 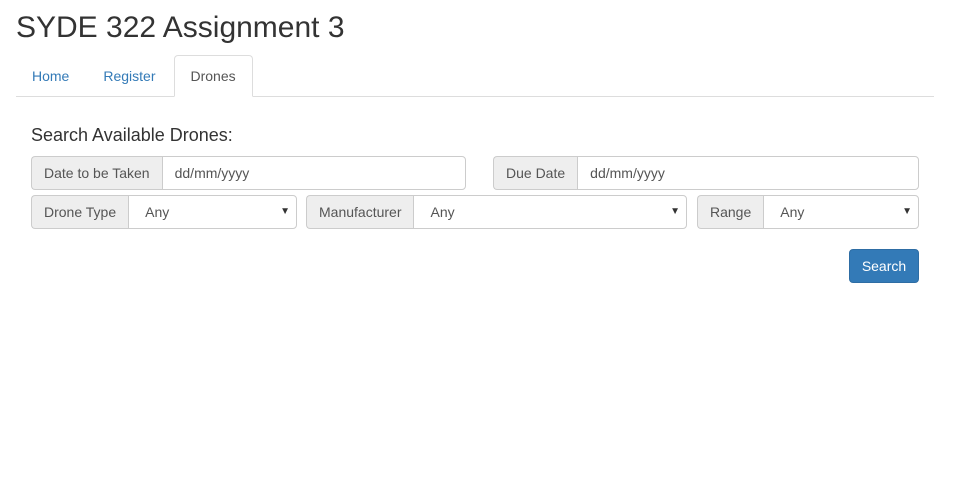 I want to click on tab-home: Home, so click(x=50, y=76).